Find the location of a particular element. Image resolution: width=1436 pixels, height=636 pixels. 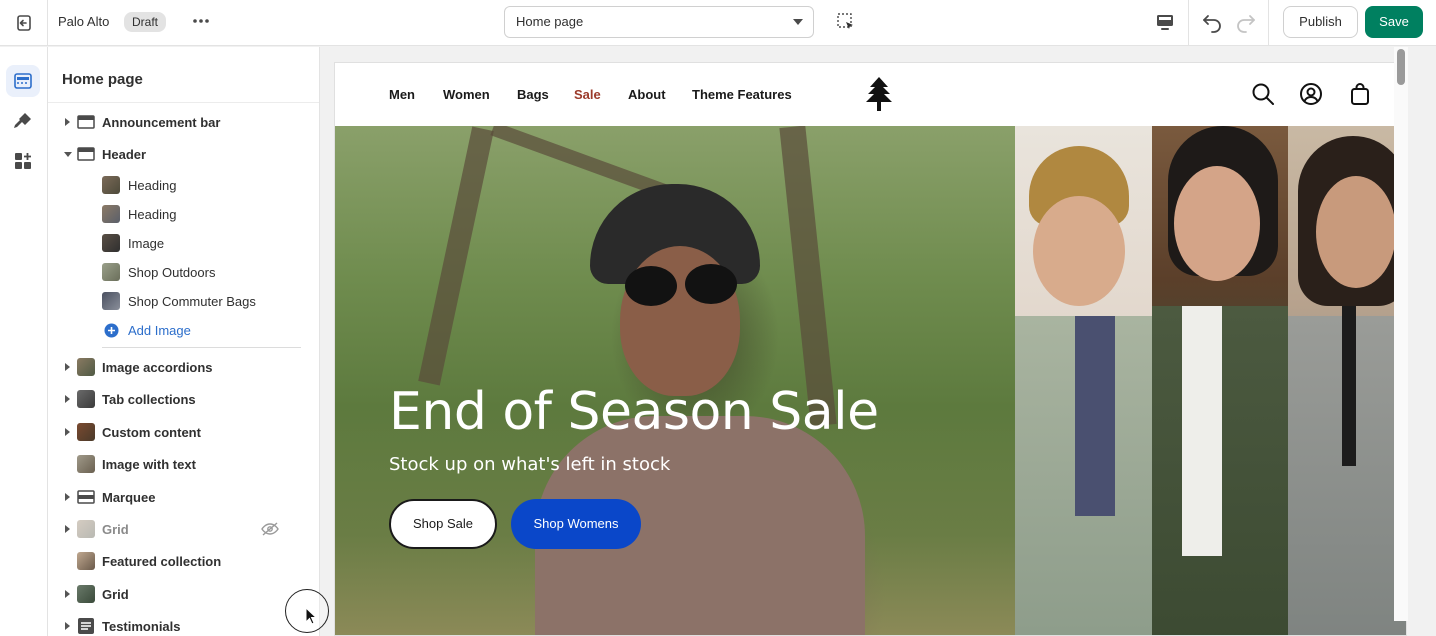

strap is located at coordinates (1349, 386).